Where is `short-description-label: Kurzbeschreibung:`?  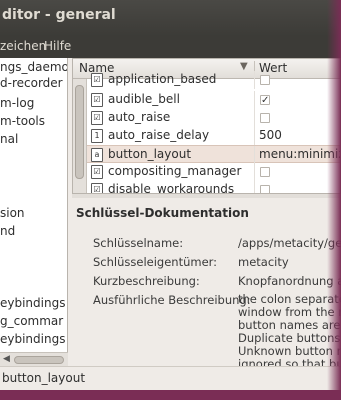 short-description-label: Kurzbeschreibung: is located at coordinates (146, 281).